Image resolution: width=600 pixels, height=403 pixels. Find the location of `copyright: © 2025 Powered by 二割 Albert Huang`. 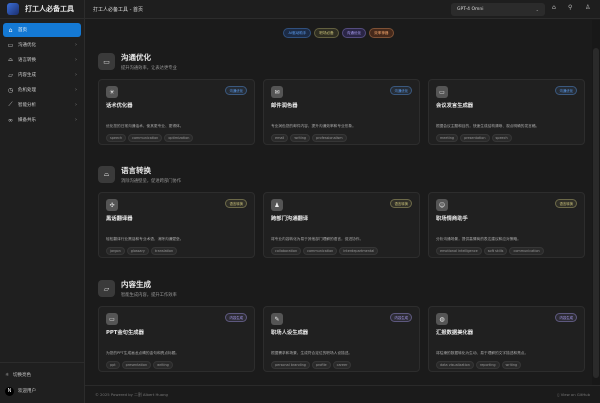

copyright: © 2025 Powered by 二割 Albert Huang is located at coordinates (131, 394).